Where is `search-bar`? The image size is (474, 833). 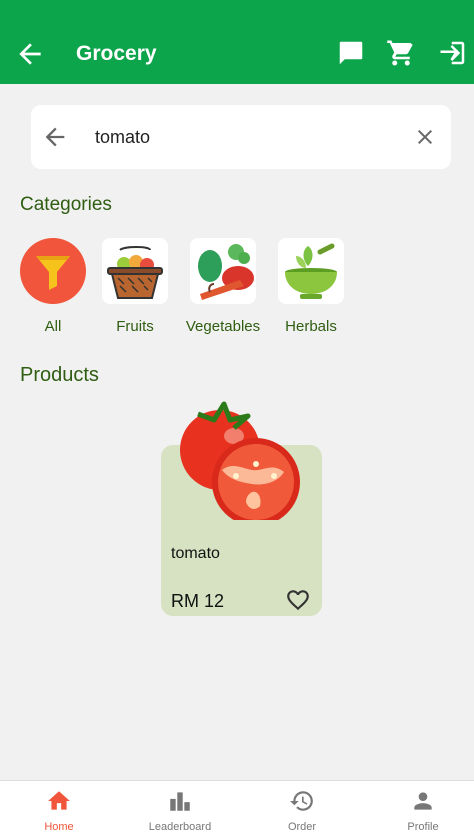
search-bar is located at coordinates (241, 137).